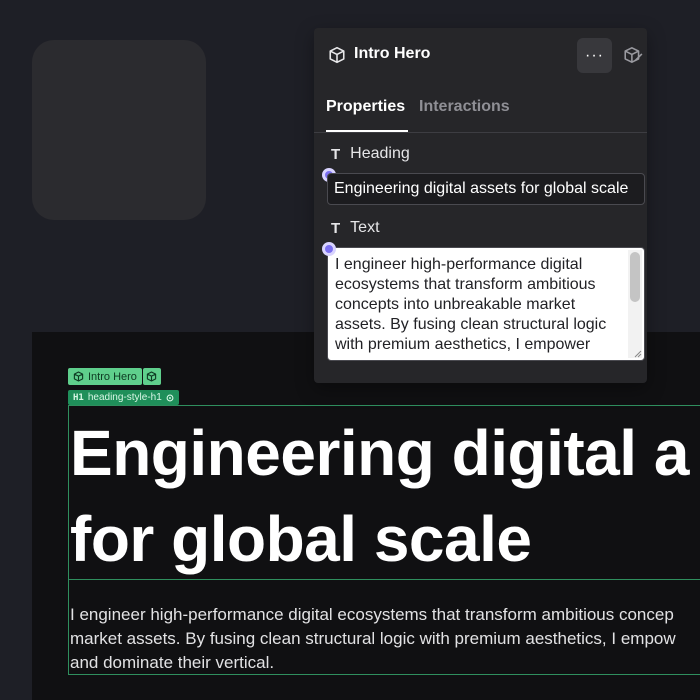 This screenshot has width=700, height=700. I want to click on class-tag: H1 heading-style-h1, so click(123, 397).